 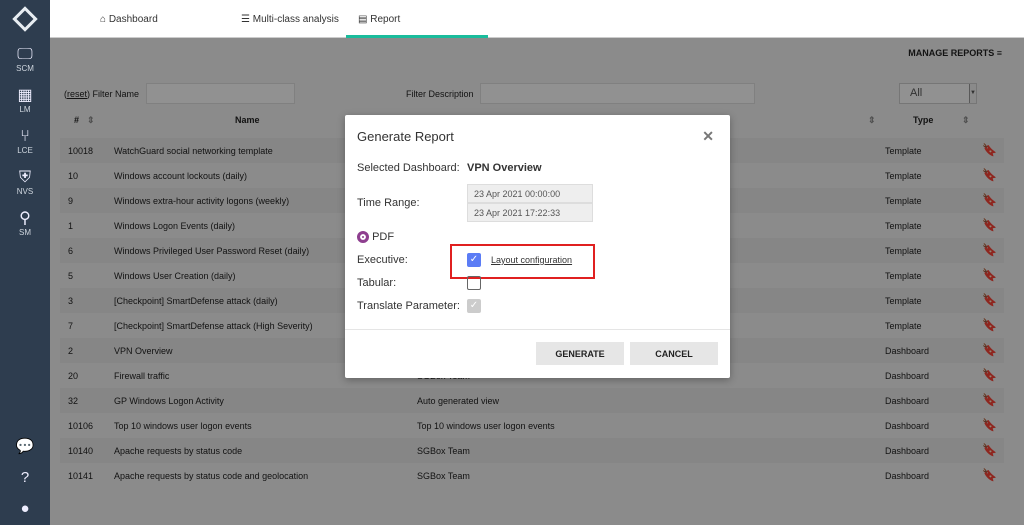 I want to click on cancel-button: CANCEL, so click(x=674, y=353).